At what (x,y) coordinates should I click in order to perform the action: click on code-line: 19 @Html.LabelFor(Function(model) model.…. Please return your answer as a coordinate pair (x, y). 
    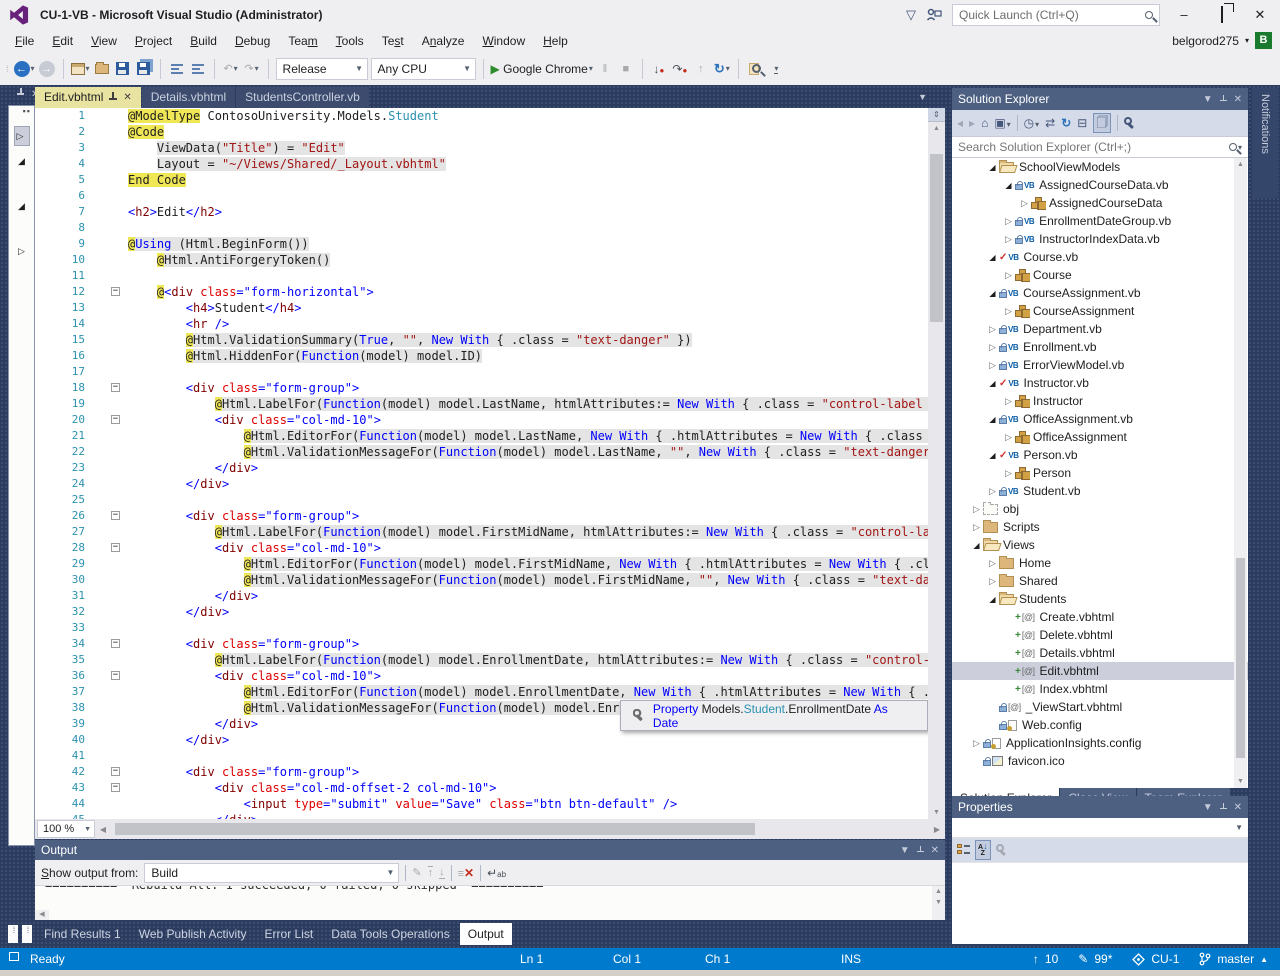
    Looking at the image, I should click on (481, 404).